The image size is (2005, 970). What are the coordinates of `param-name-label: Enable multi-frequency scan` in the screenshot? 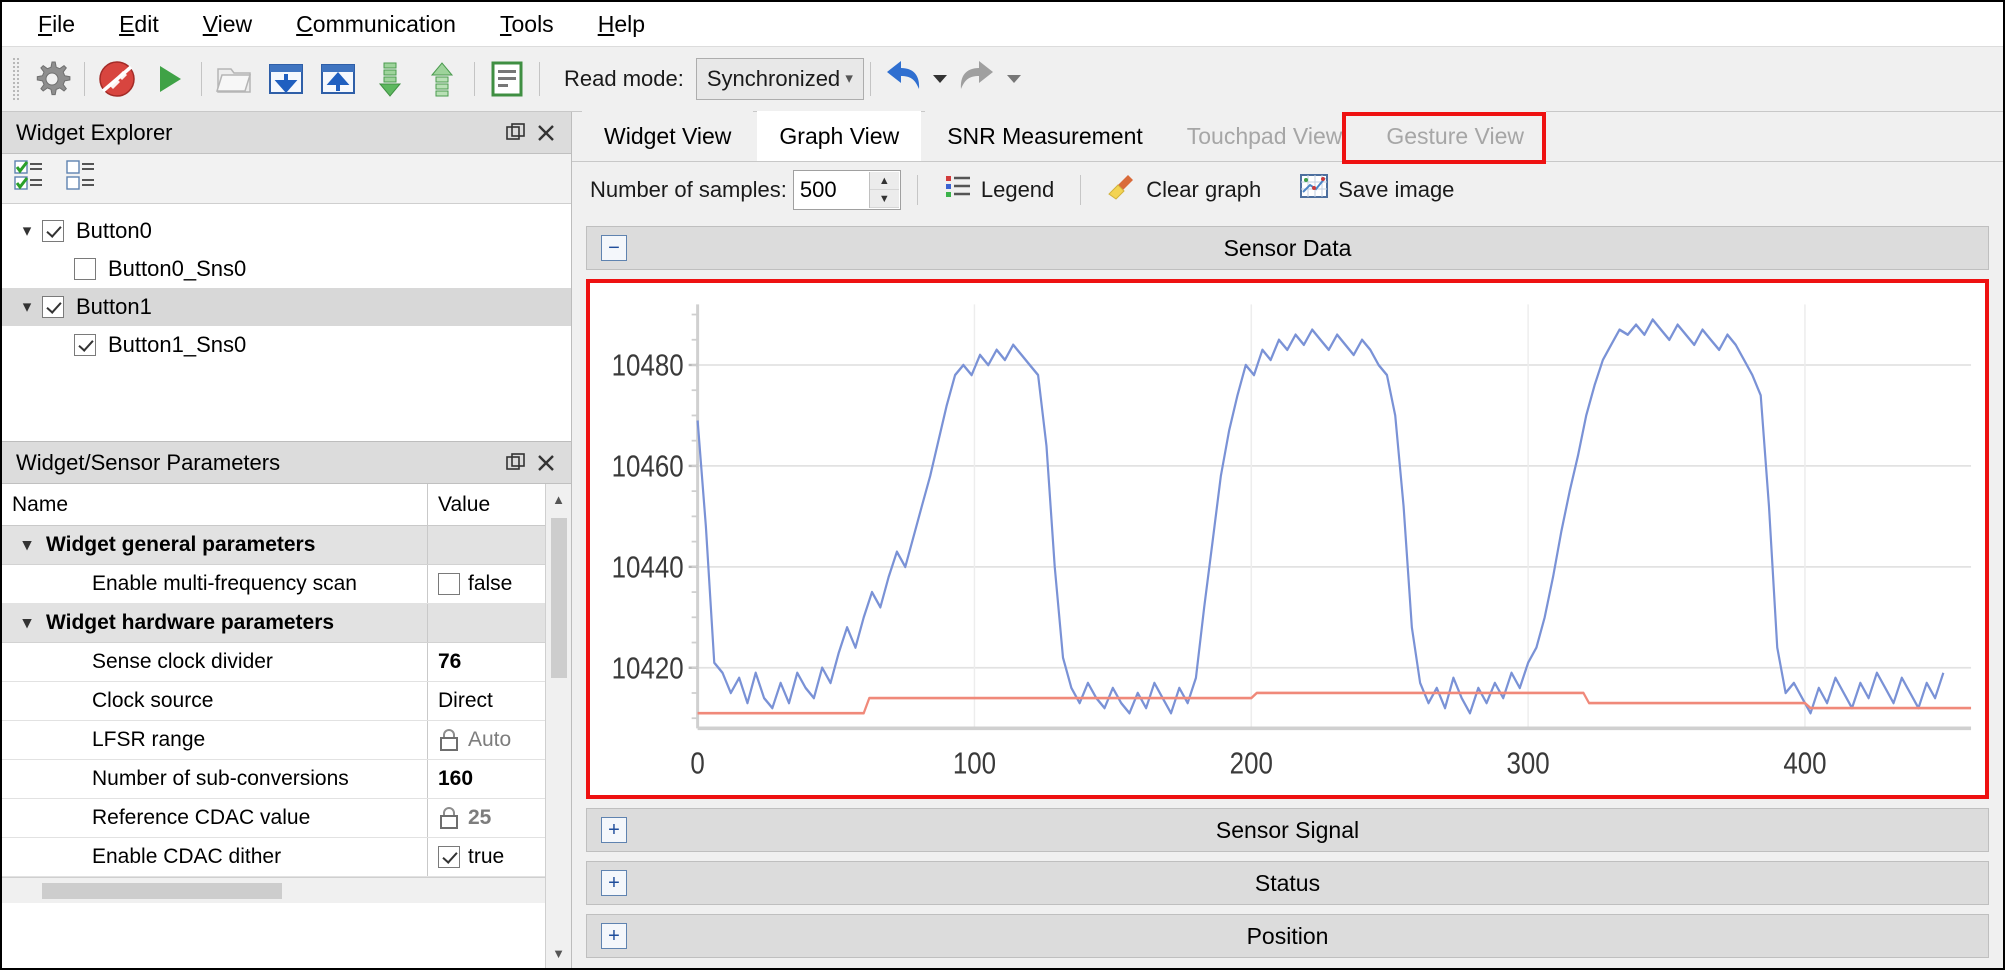 It's located at (224, 583).